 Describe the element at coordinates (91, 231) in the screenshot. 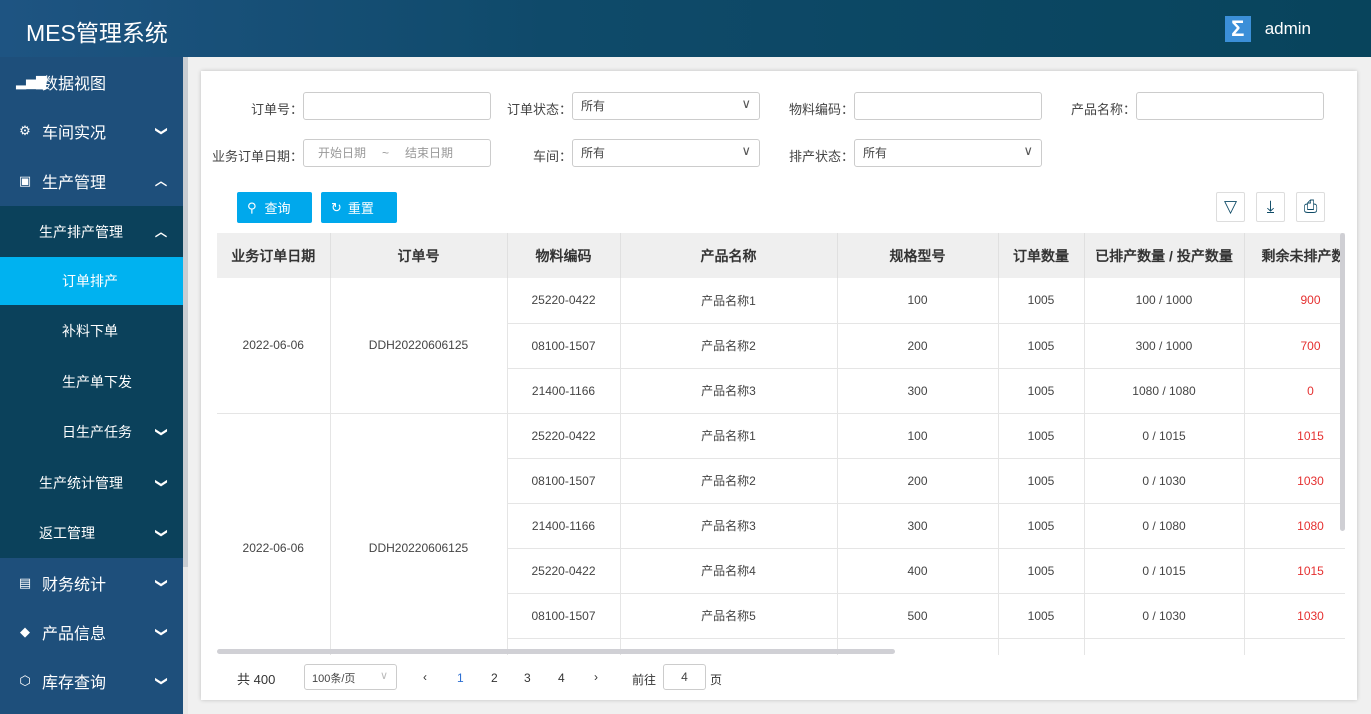

I see `sidebar-item-scheduling: 生产排产管理 ︿` at that location.